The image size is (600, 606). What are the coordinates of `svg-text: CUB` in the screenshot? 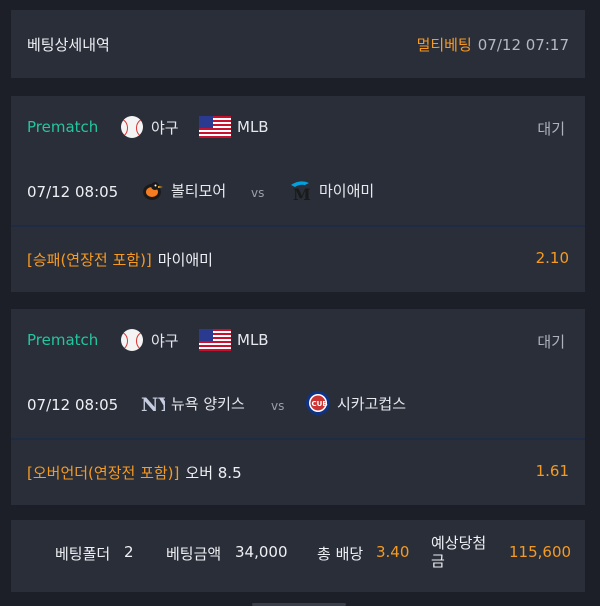 It's located at (320, 404).